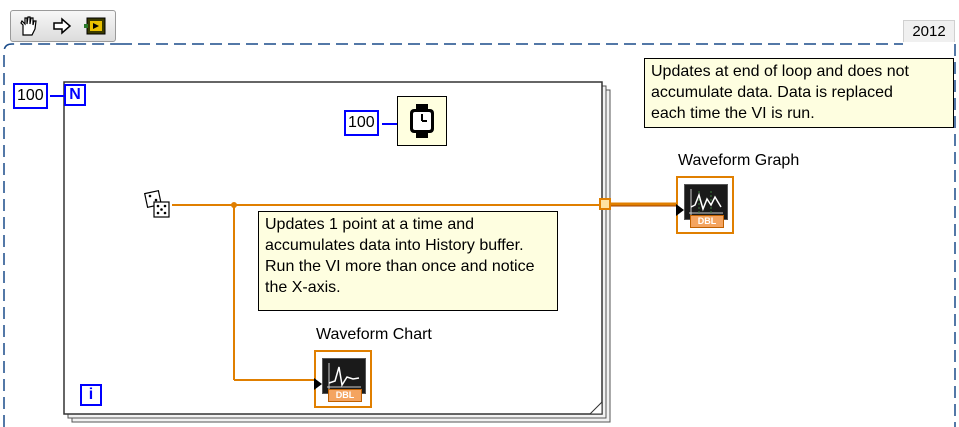 This screenshot has height=427, width=959. Describe the element at coordinates (605, 204) in the screenshot. I see `loop-output-tunnel` at that location.